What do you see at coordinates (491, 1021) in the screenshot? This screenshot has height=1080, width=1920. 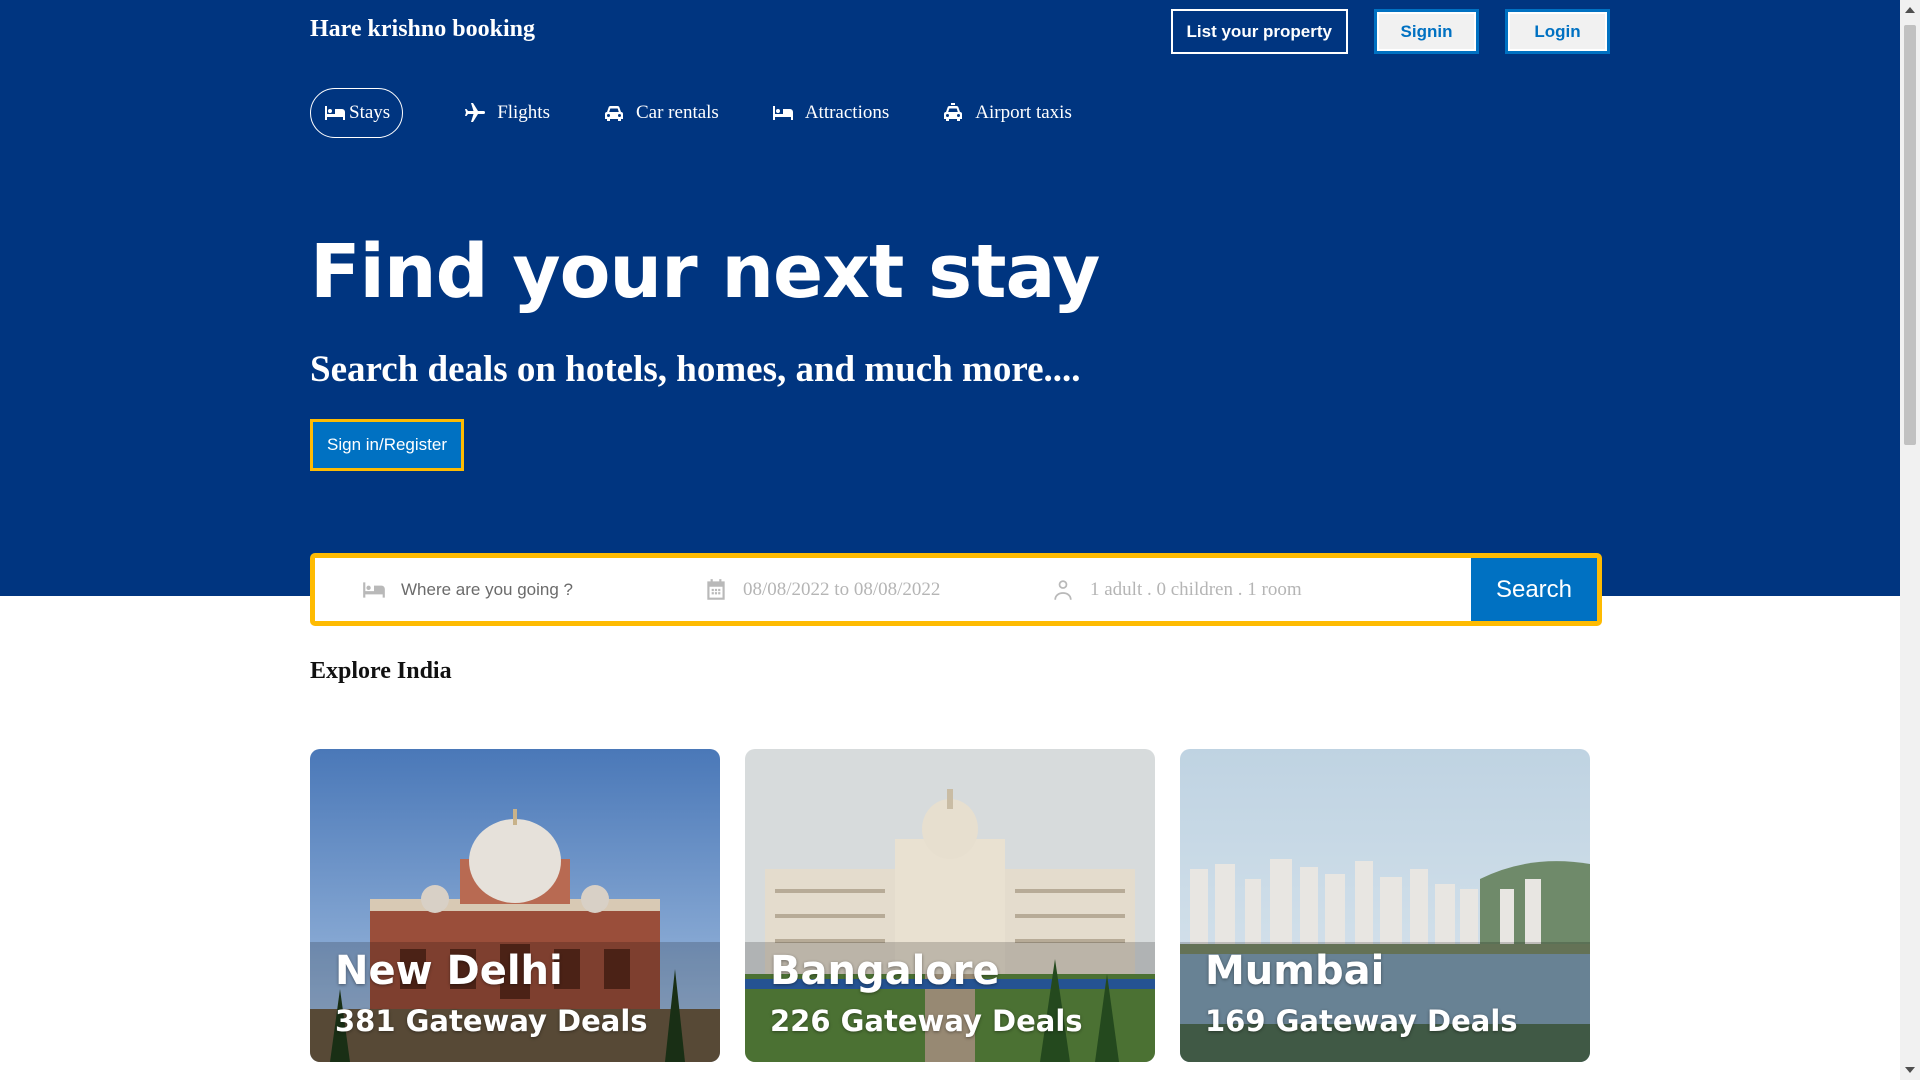 I see `deal-count: 381 Gateway Deals` at bounding box center [491, 1021].